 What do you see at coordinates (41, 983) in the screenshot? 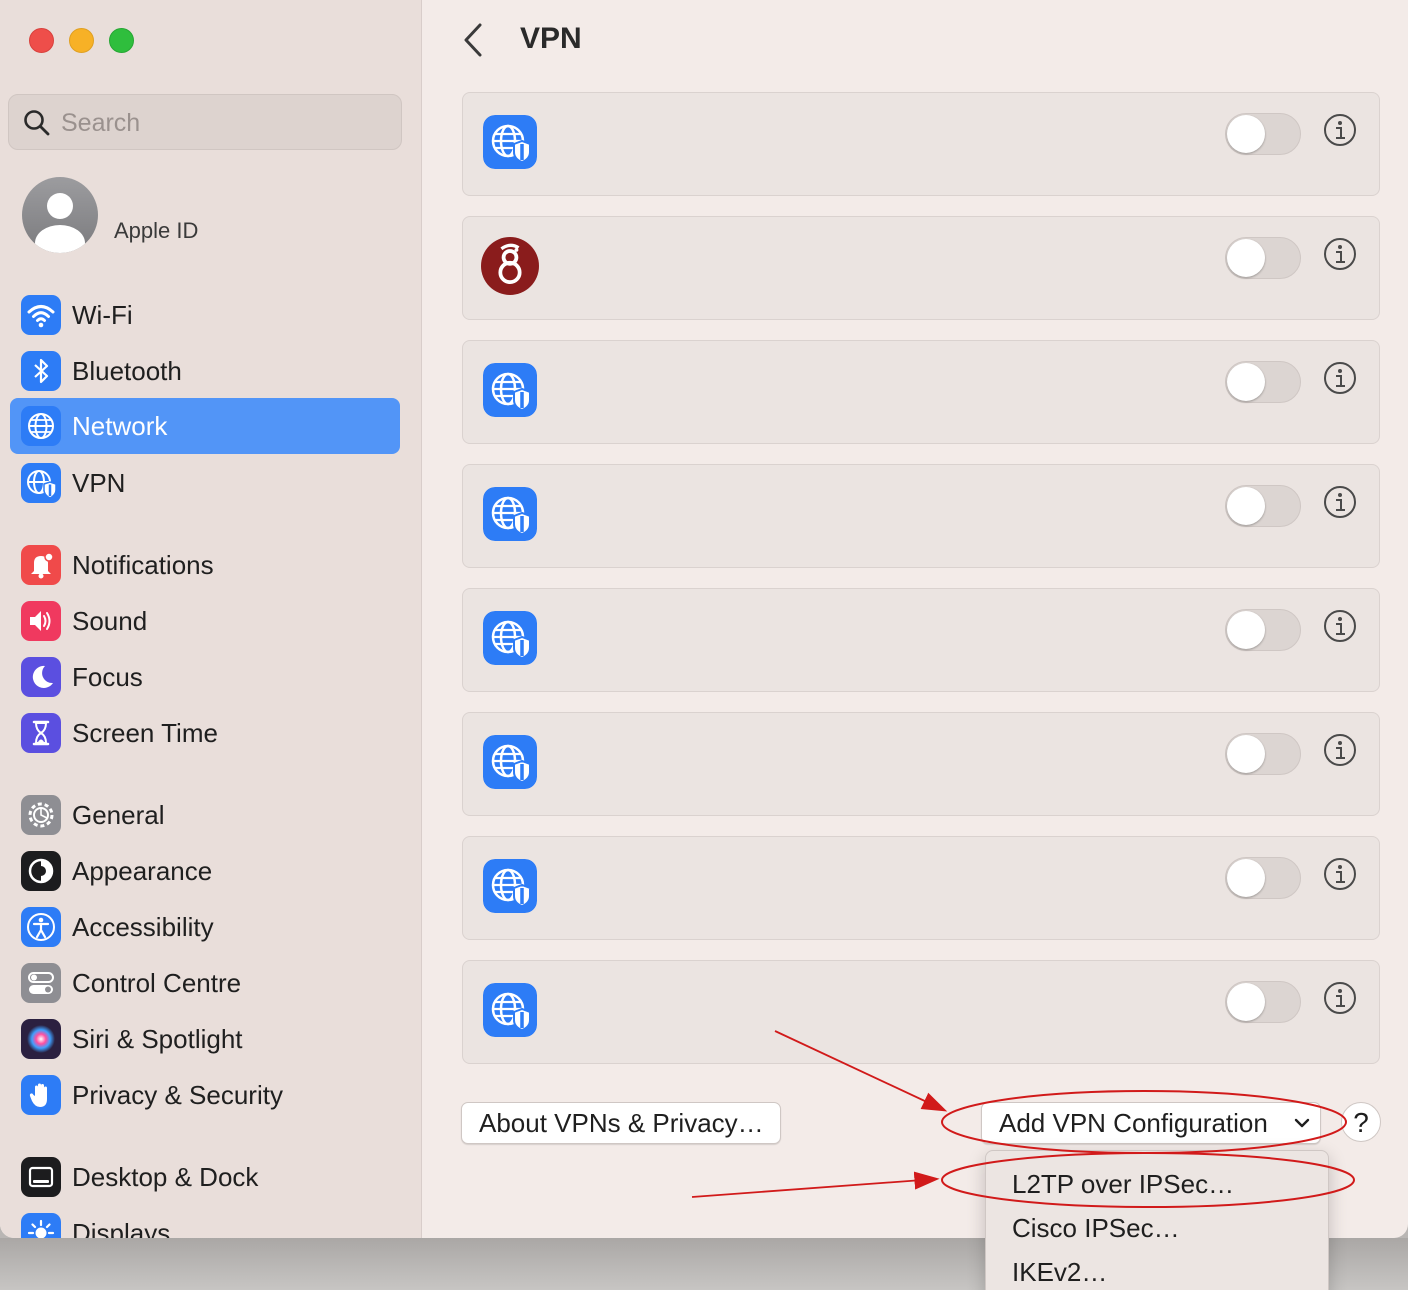
I see `control-centre-icon` at bounding box center [41, 983].